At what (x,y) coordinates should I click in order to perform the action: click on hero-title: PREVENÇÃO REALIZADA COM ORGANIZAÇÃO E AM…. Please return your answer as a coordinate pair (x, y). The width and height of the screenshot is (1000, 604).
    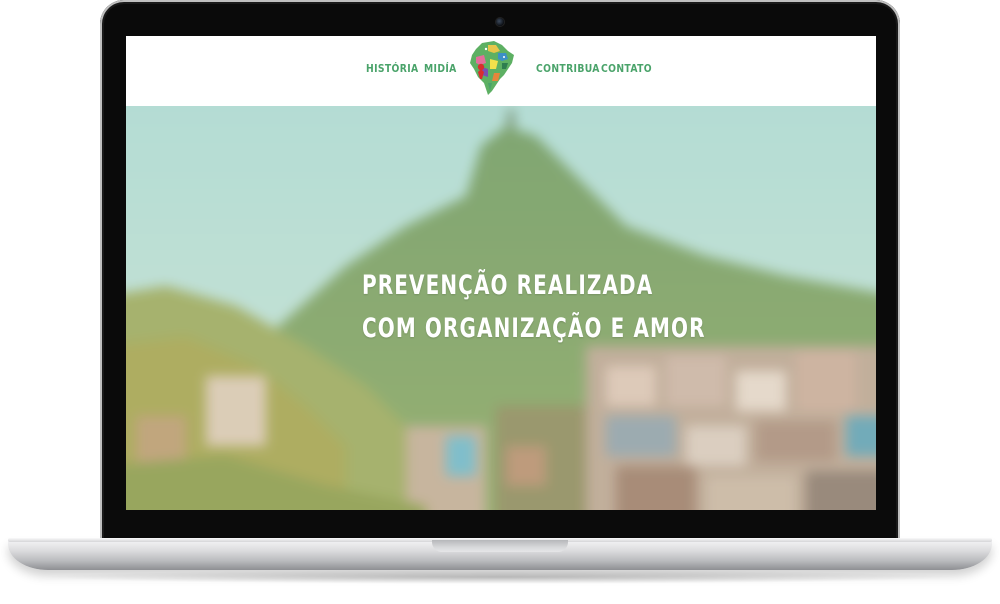
    Looking at the image, I should click on (534, 307).